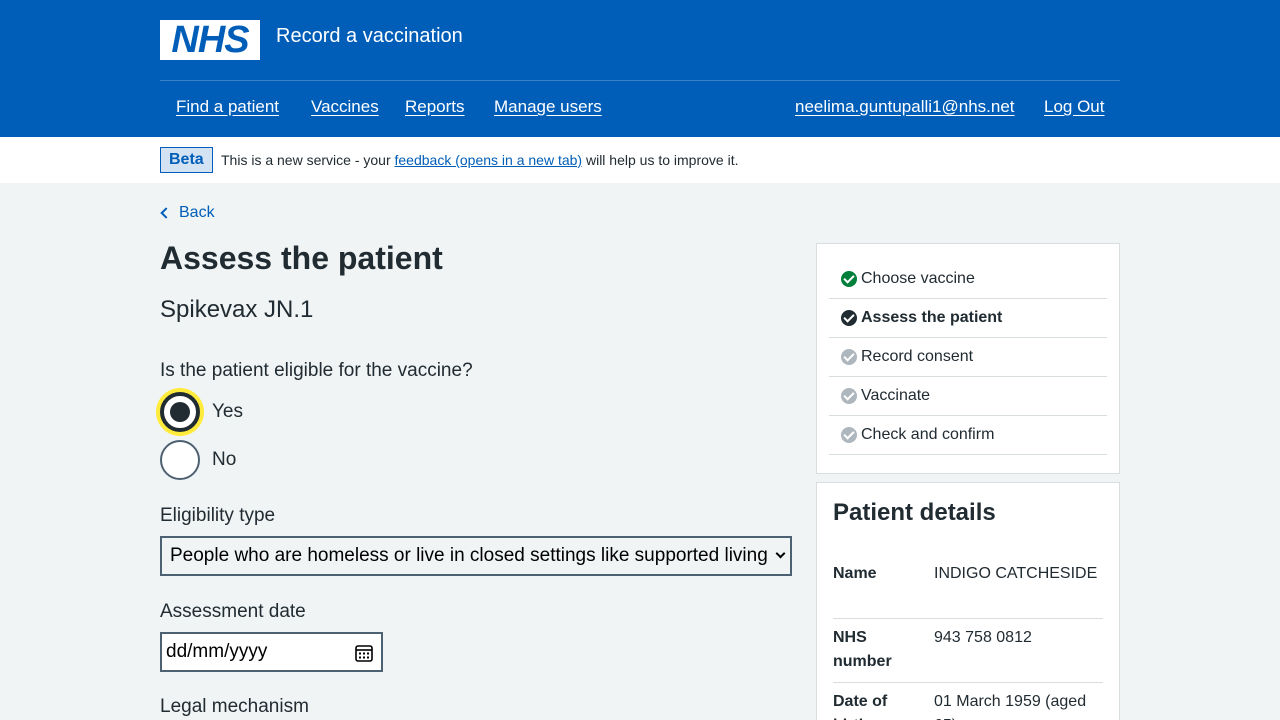 This screenshot has height=720, width=1280. I want to click on page-title: Assess the patient, so click(301, 258).